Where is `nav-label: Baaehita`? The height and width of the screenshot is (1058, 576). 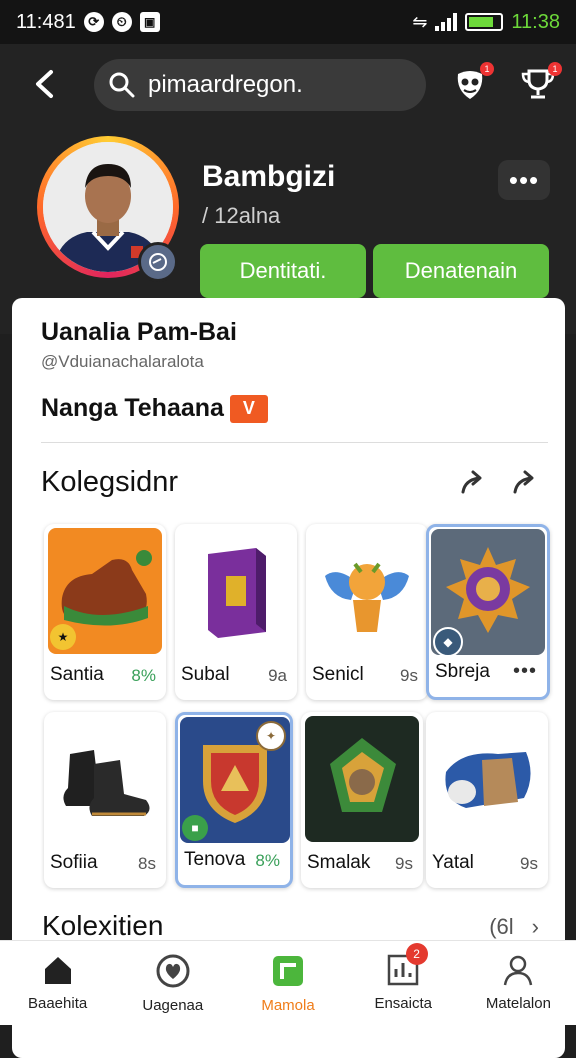
nav-label: Baaehita is located at coordinates (57, 1003).